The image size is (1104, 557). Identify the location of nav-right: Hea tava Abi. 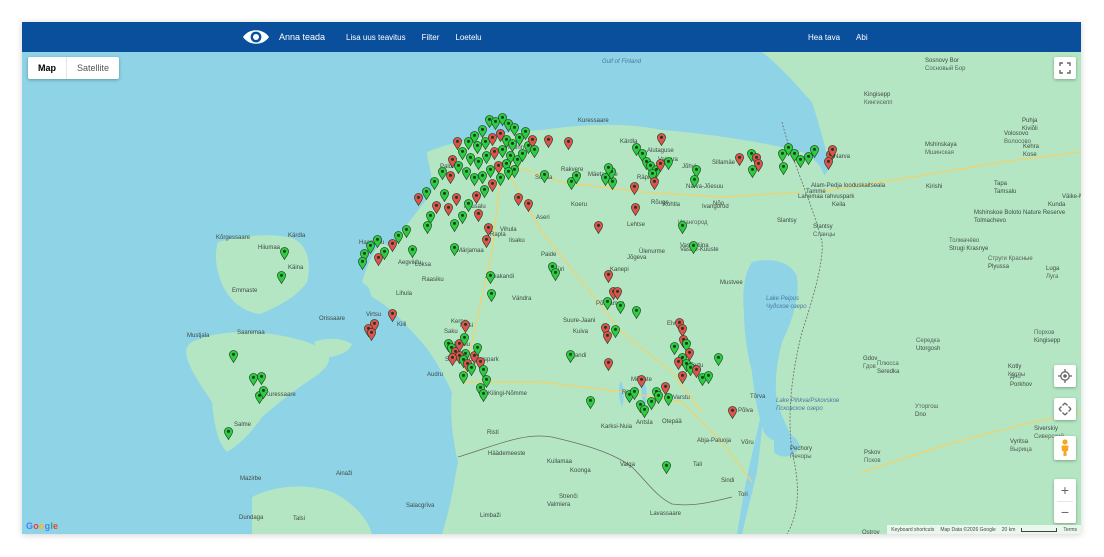
(838, 37).